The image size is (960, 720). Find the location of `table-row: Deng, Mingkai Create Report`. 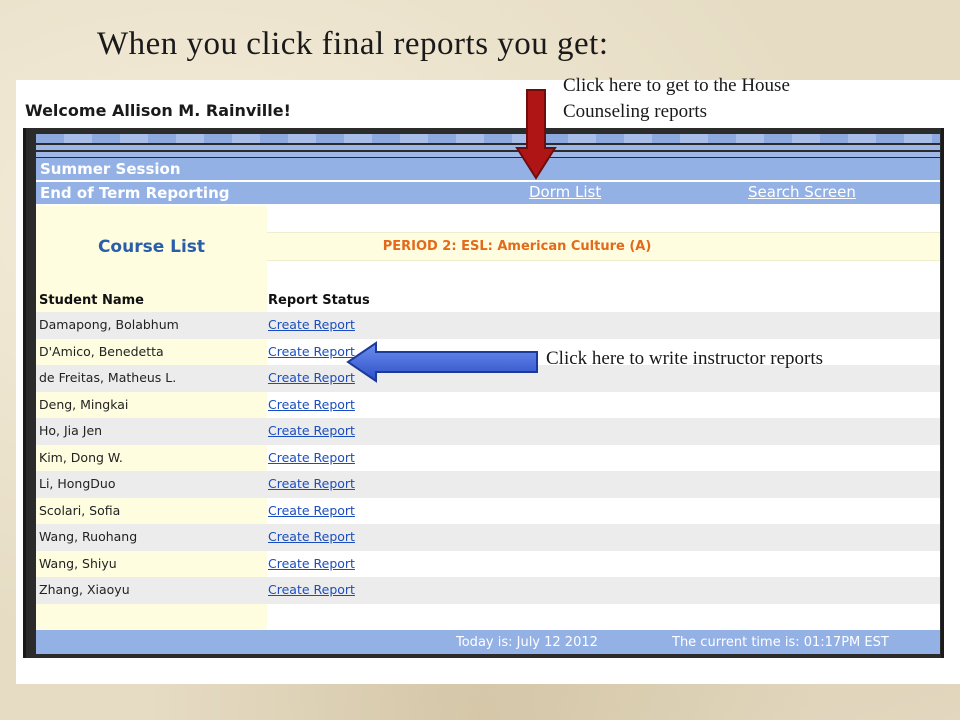

table-row: Deng, Mingkai Create Report is located at coordinates (488, 404).